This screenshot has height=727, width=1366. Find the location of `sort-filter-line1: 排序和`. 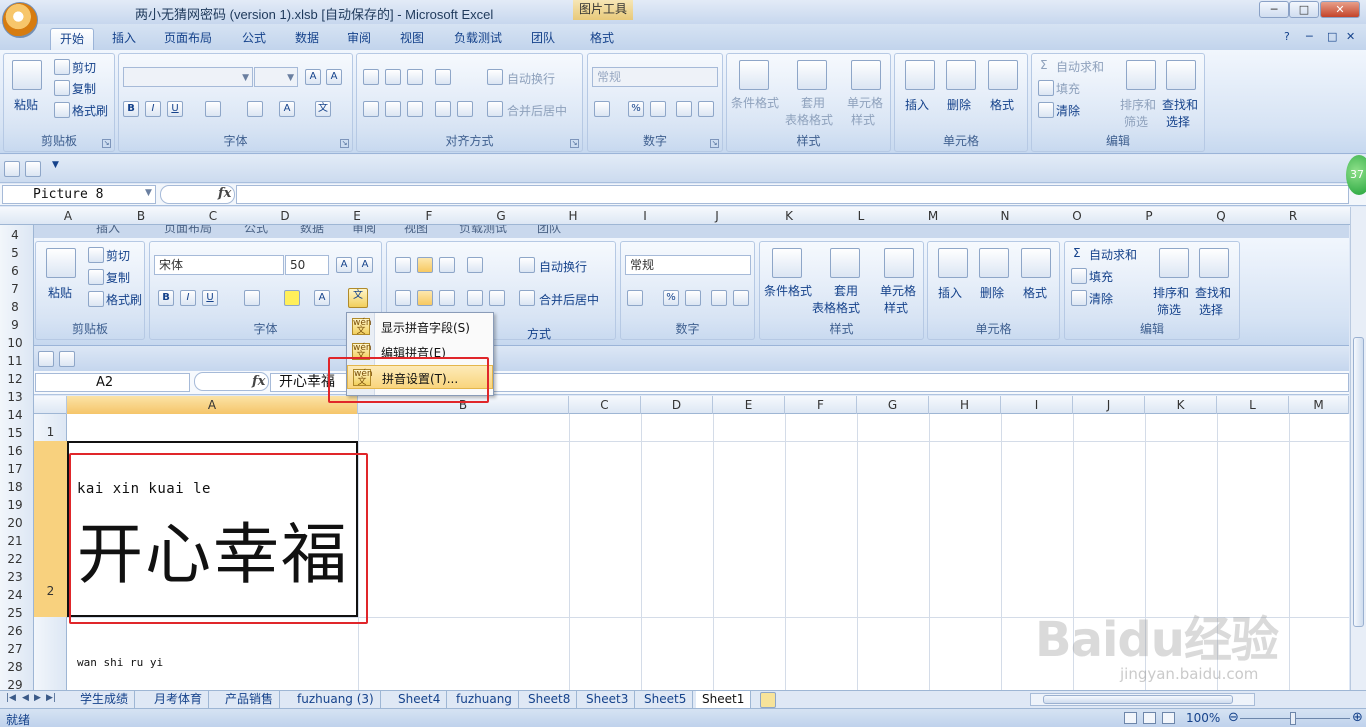

sort-filter-line1: 排序和 is located at coordinates (1138, 104).